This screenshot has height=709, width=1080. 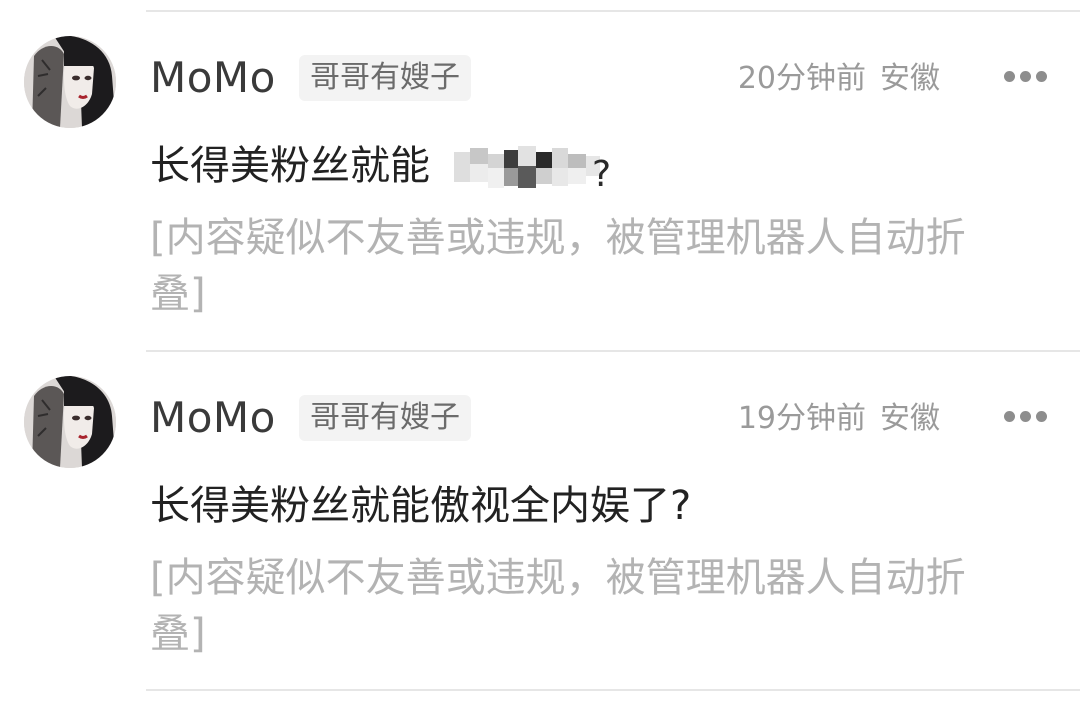 What do you see at coordinates (801, 78) in the screenshot?
I see `comment-time: 20分钟前` at bounding box center [801, 78].